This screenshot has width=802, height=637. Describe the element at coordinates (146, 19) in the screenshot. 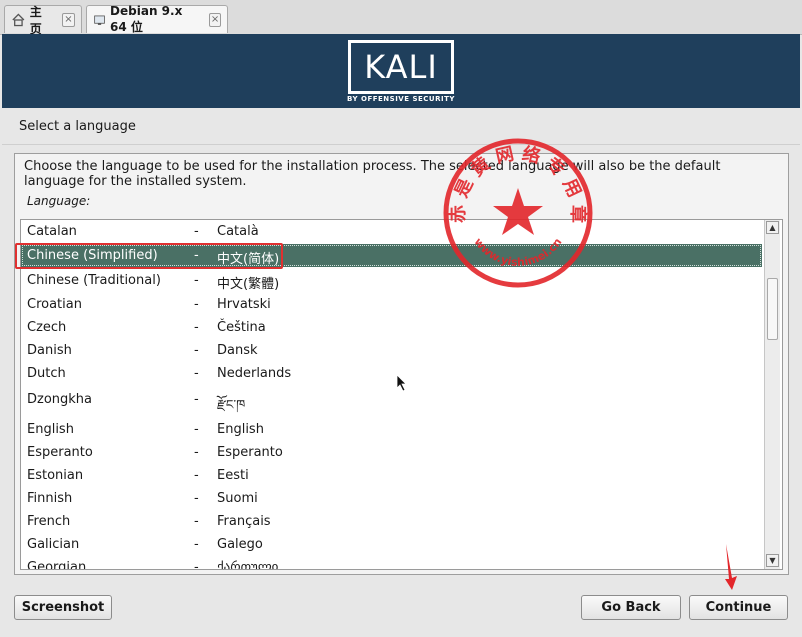

I see `tab-vm-label: Debian 9.x 64 位` at that location.